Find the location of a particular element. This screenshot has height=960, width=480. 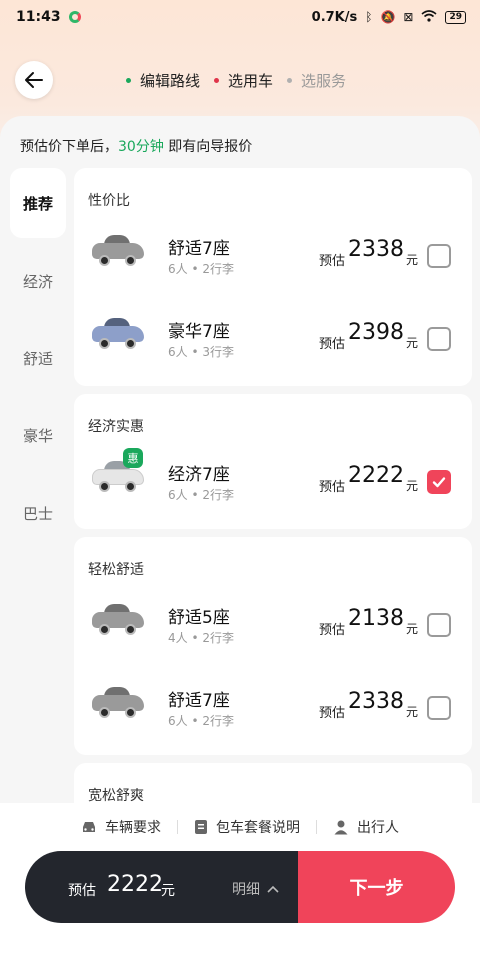

car-option: 舒适5座 4人 • 2行李 预估 2138 元 is located at coordinates (273, 629).